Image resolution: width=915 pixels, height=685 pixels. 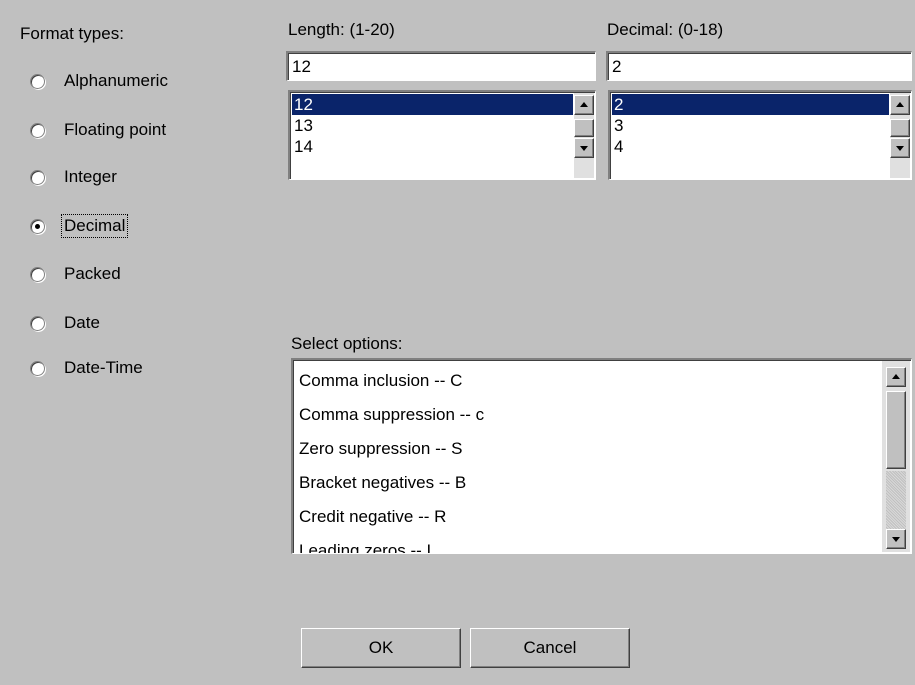 I want to click on option-item: Leading zeros -- L, so click(x=593, y=543).